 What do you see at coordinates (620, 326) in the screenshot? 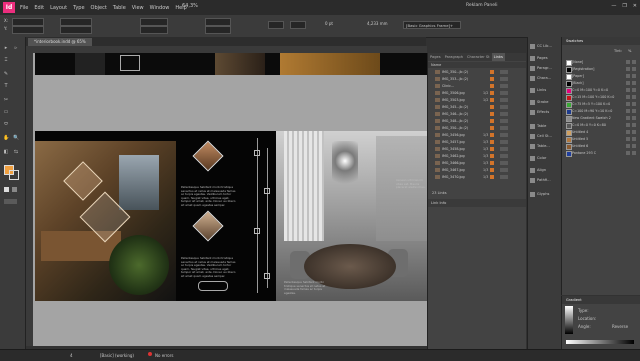
I see `reverse-button: Reverse` at bounding box center [620, 326].